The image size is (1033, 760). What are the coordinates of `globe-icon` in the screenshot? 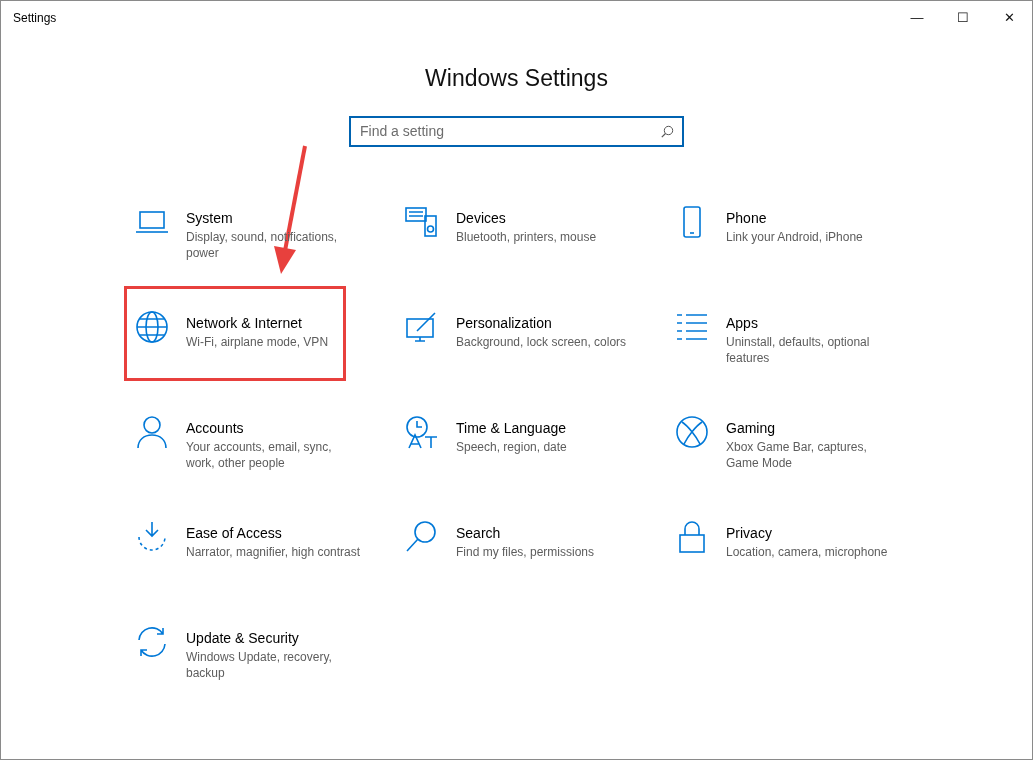 It's located at (152, 326).